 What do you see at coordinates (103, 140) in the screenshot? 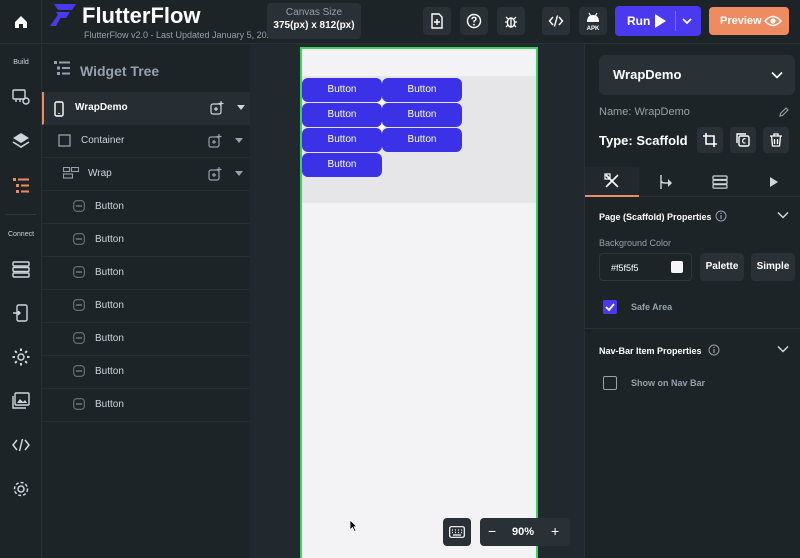
I see `tree-row-label: Container` at bounding box center [103, 140].